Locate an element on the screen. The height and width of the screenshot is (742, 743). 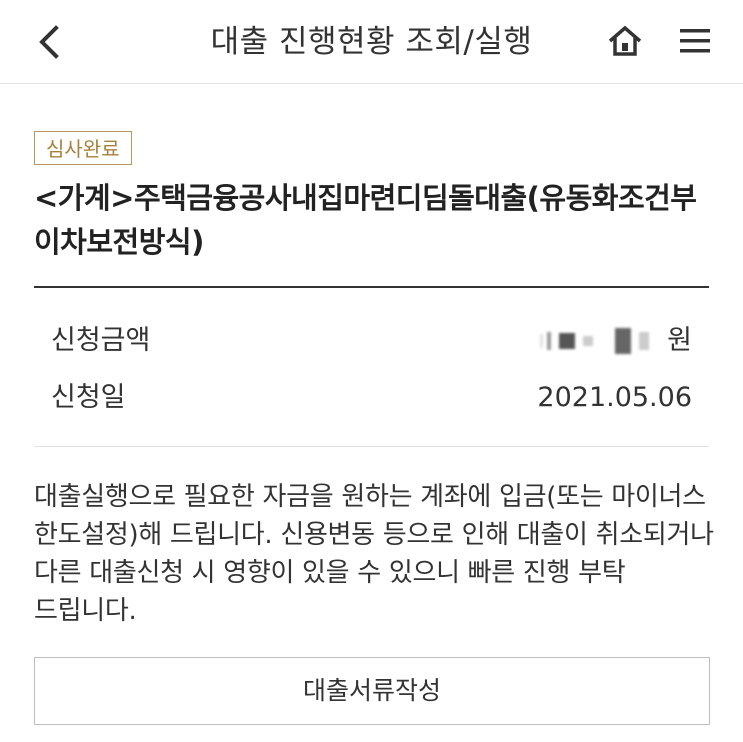
status-badge: 심사완료 is located at coordinates (83, 148).